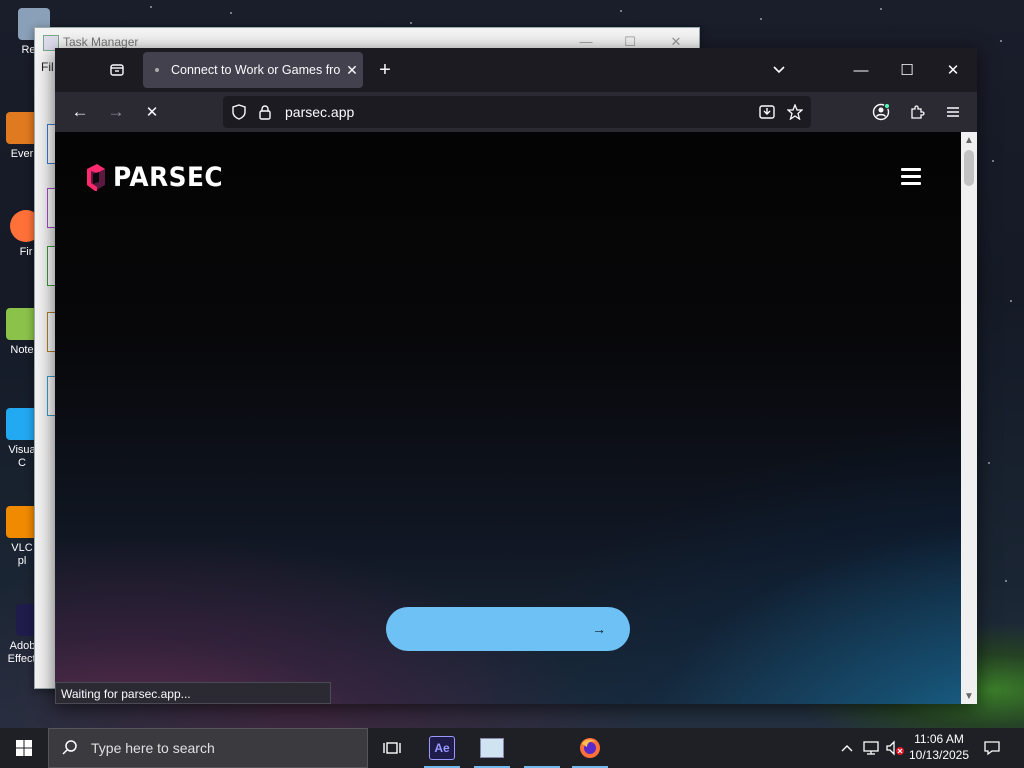  What do you see at coordinates (953, 70) in the screenshot?
I see `browser-close-button: ✕` at bounding box center [953, 70].